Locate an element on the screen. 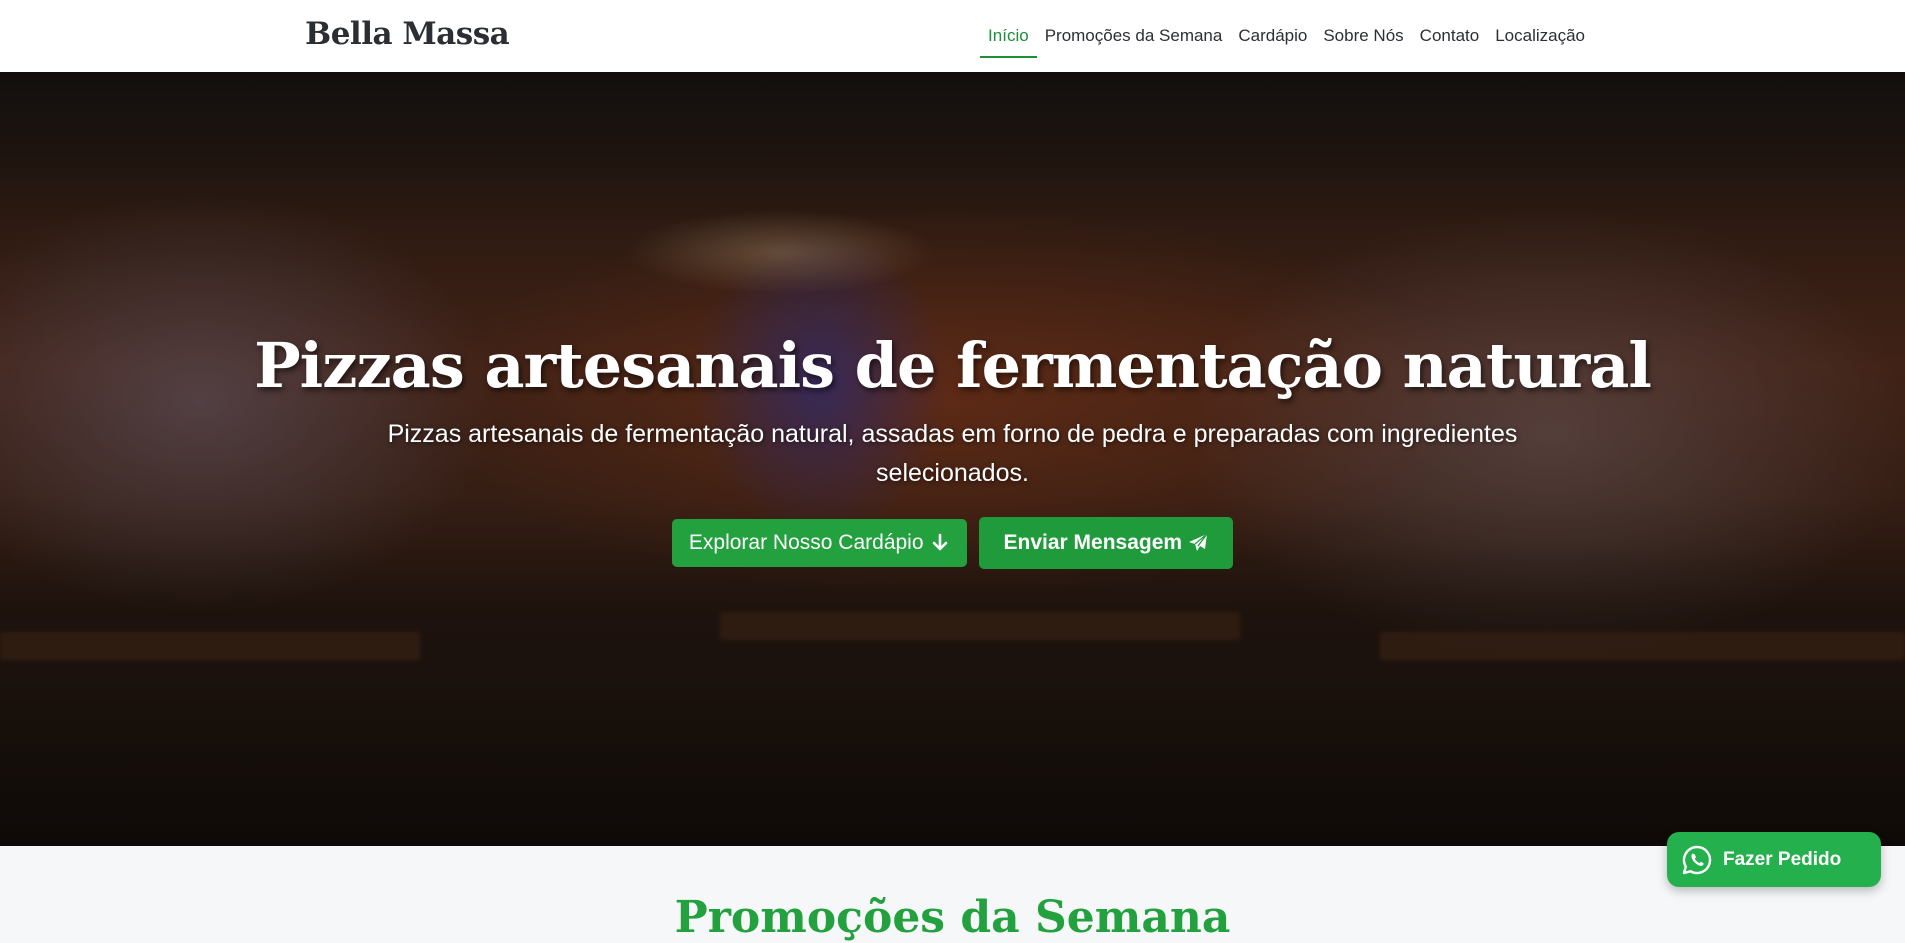 The height and width of the screenshot is (943, 1905). nav-item-promocoes: Promoções da Semana is located at coordinates (1134, 36).